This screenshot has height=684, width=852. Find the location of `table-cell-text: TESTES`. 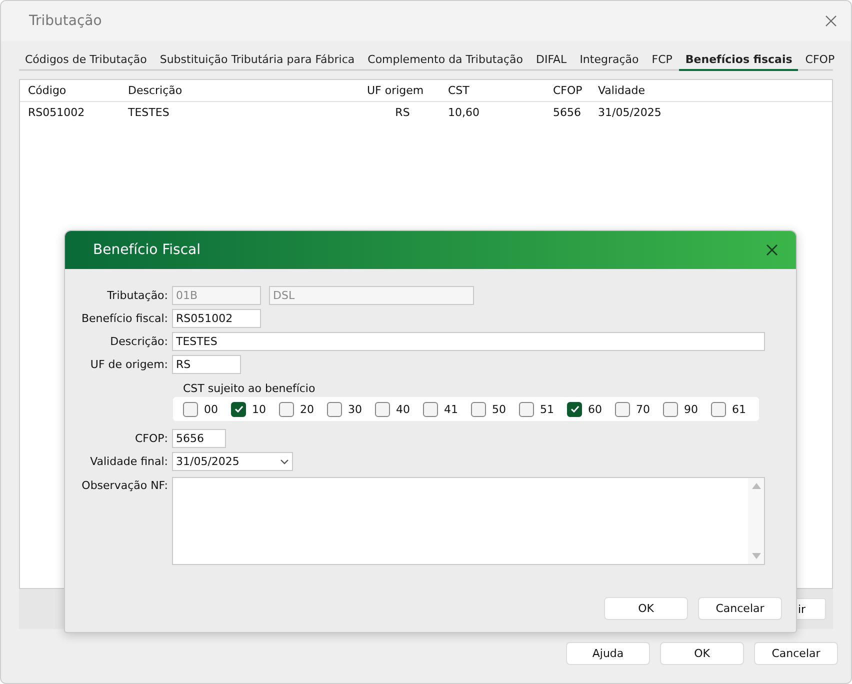

table-cell-text: TESTES is located at coordinates (149, 112).